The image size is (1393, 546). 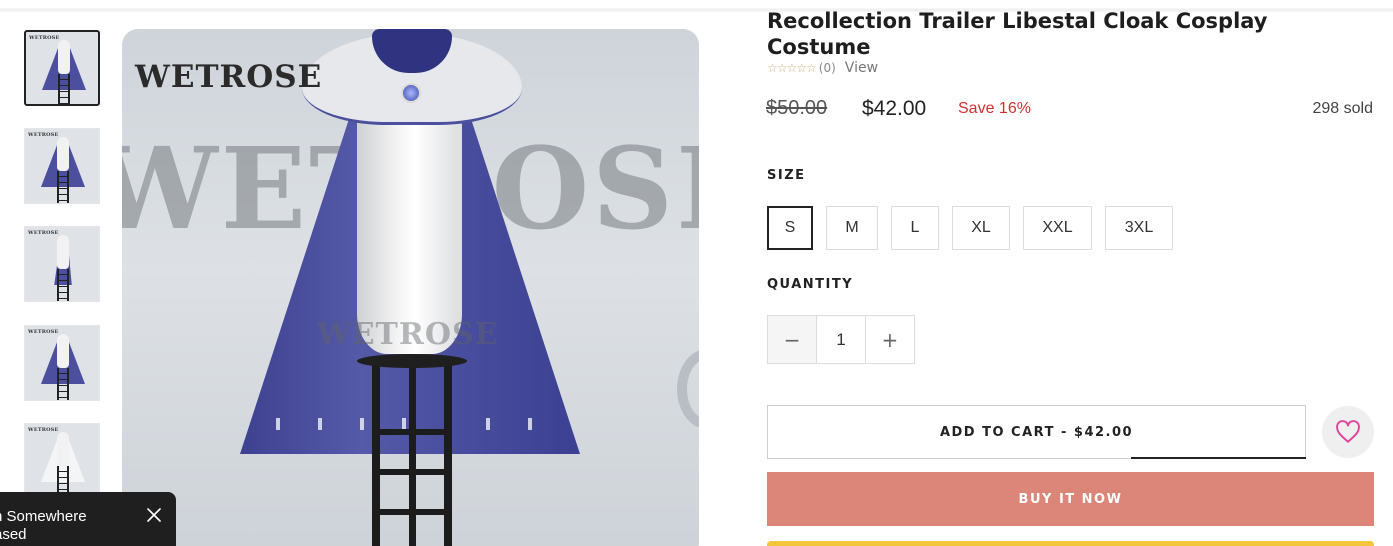 I want to click on quantity-stepper: − 1 +, so click(x=841, y=339).